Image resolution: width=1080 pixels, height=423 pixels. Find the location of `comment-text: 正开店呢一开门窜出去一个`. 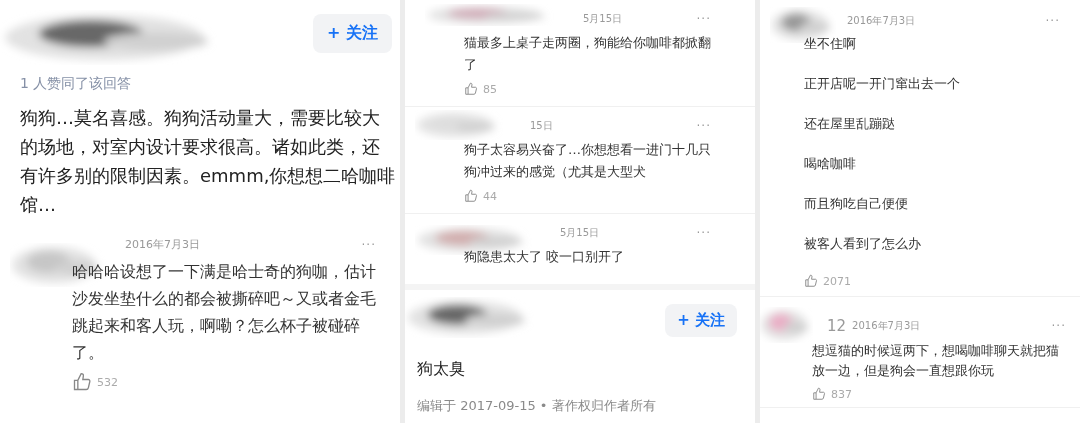

comment-text: 正开店呢一开门窜出去一个 is located at coordinates (882, 84).